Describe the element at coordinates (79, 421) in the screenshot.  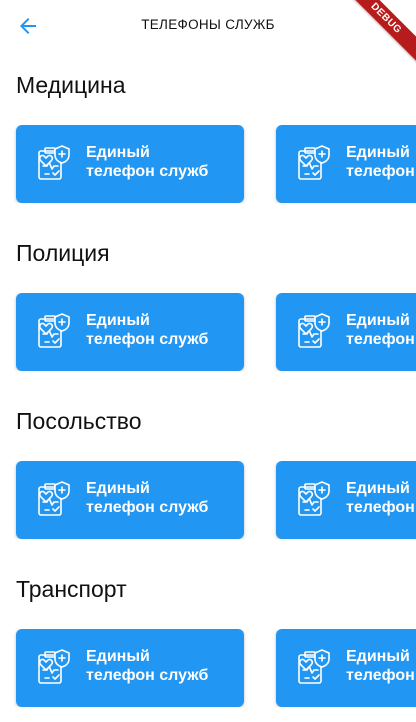
I see `section-title: Посольство` at that location.